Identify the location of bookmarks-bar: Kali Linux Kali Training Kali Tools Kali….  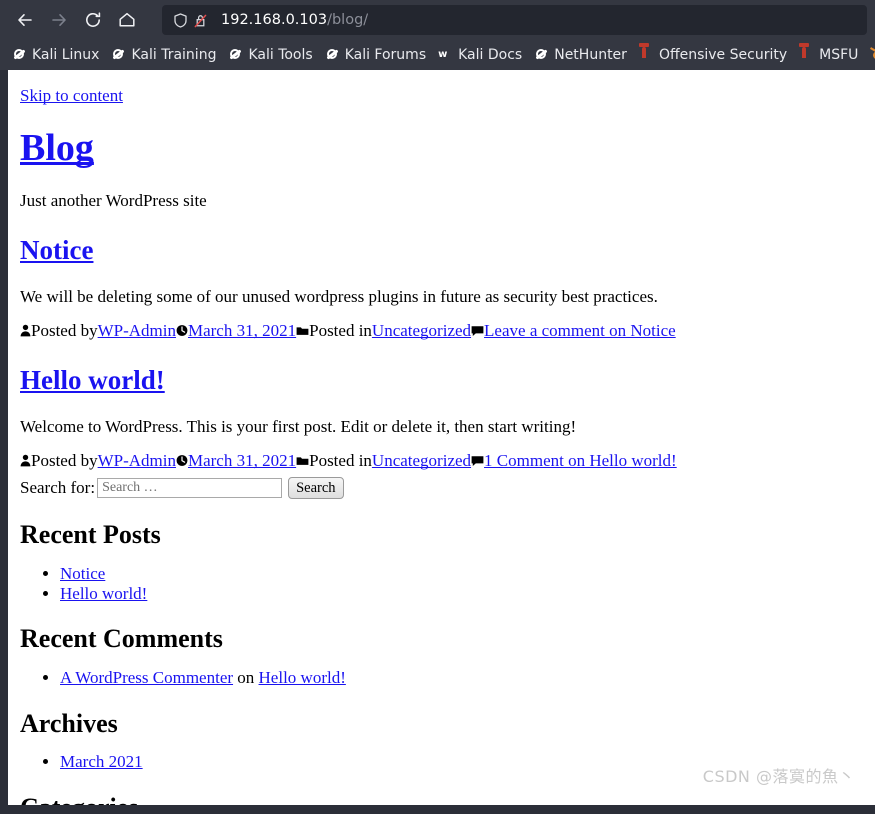
(437, 55).